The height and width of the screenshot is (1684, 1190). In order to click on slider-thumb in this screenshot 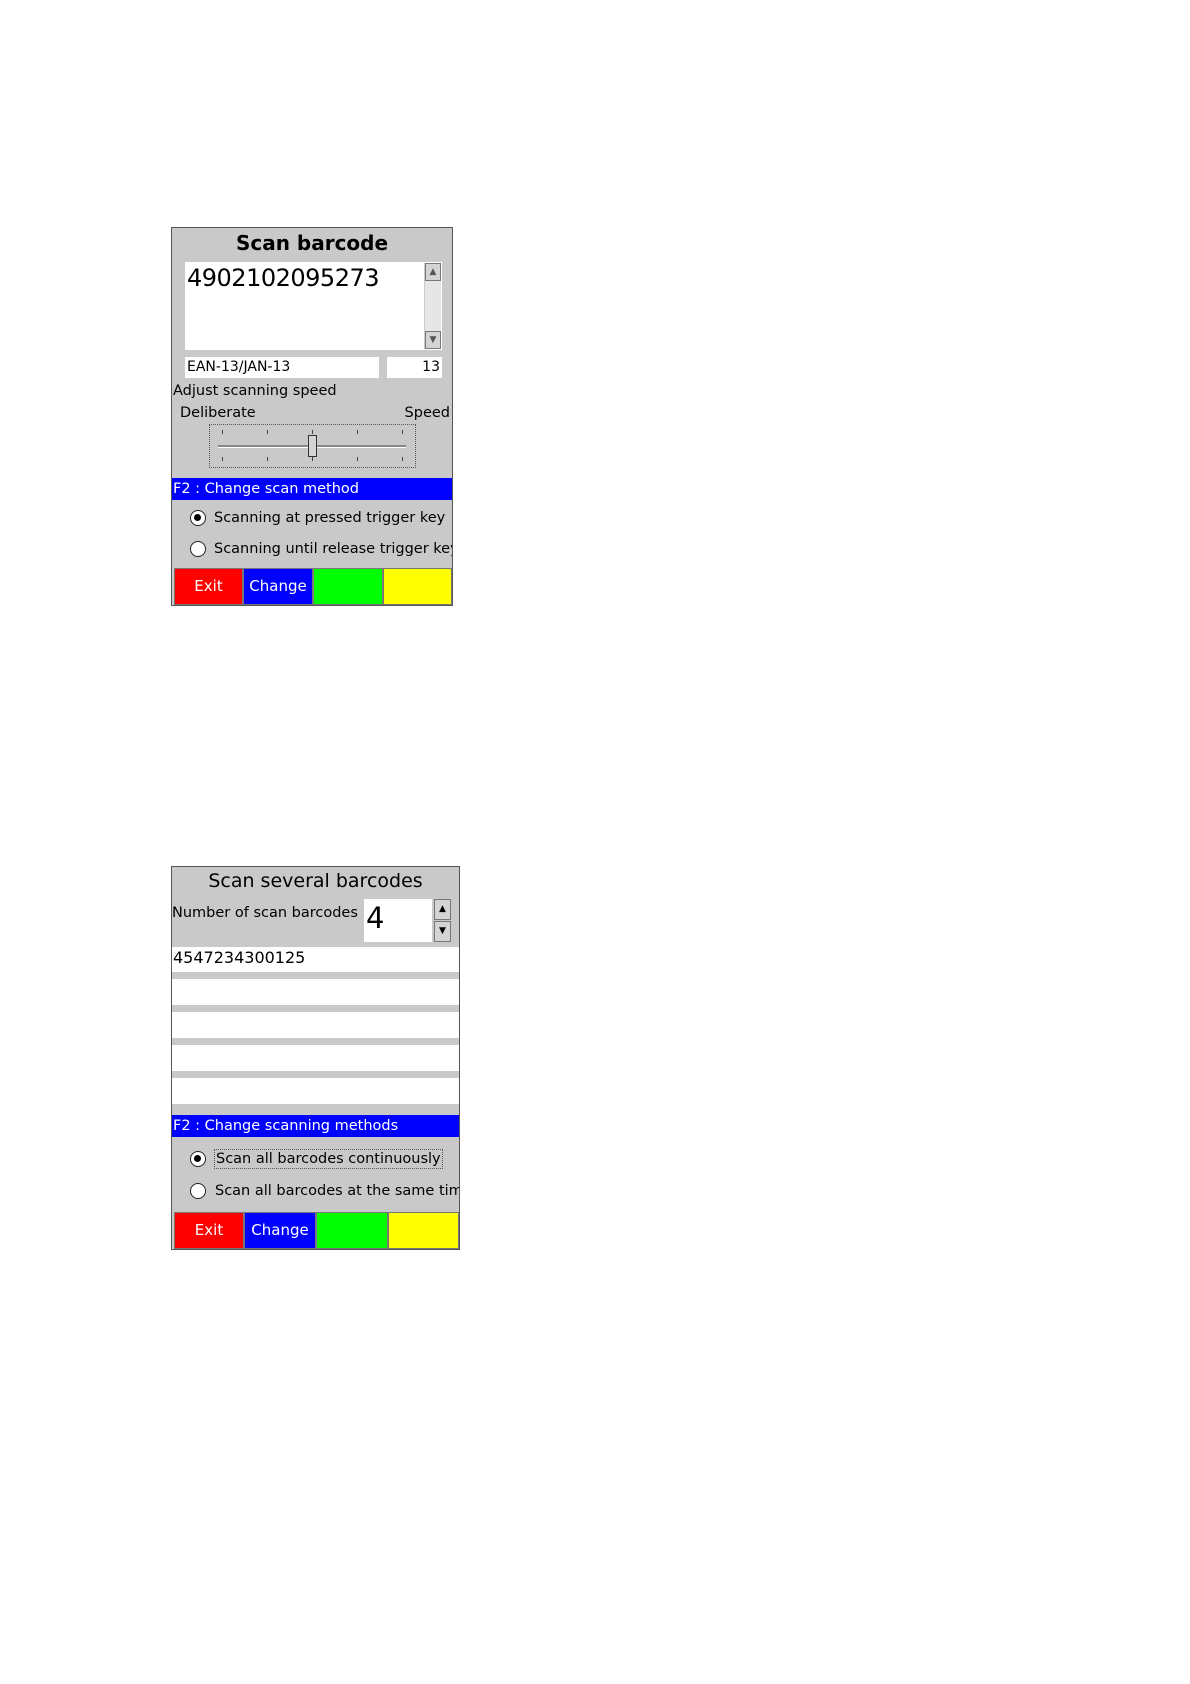, I will do `click(312, 446)`.